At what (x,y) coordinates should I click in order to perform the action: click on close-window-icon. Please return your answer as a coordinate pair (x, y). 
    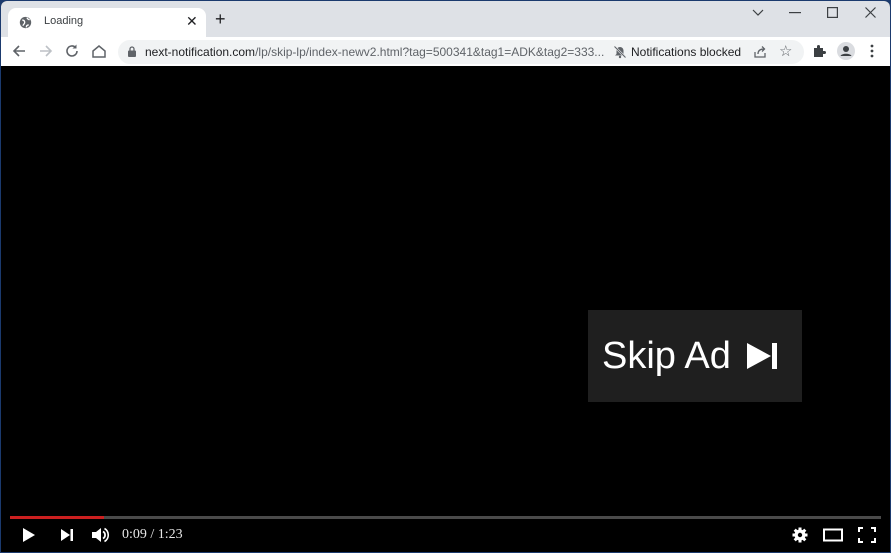
    Looking at the image, I should click on (870, 12).